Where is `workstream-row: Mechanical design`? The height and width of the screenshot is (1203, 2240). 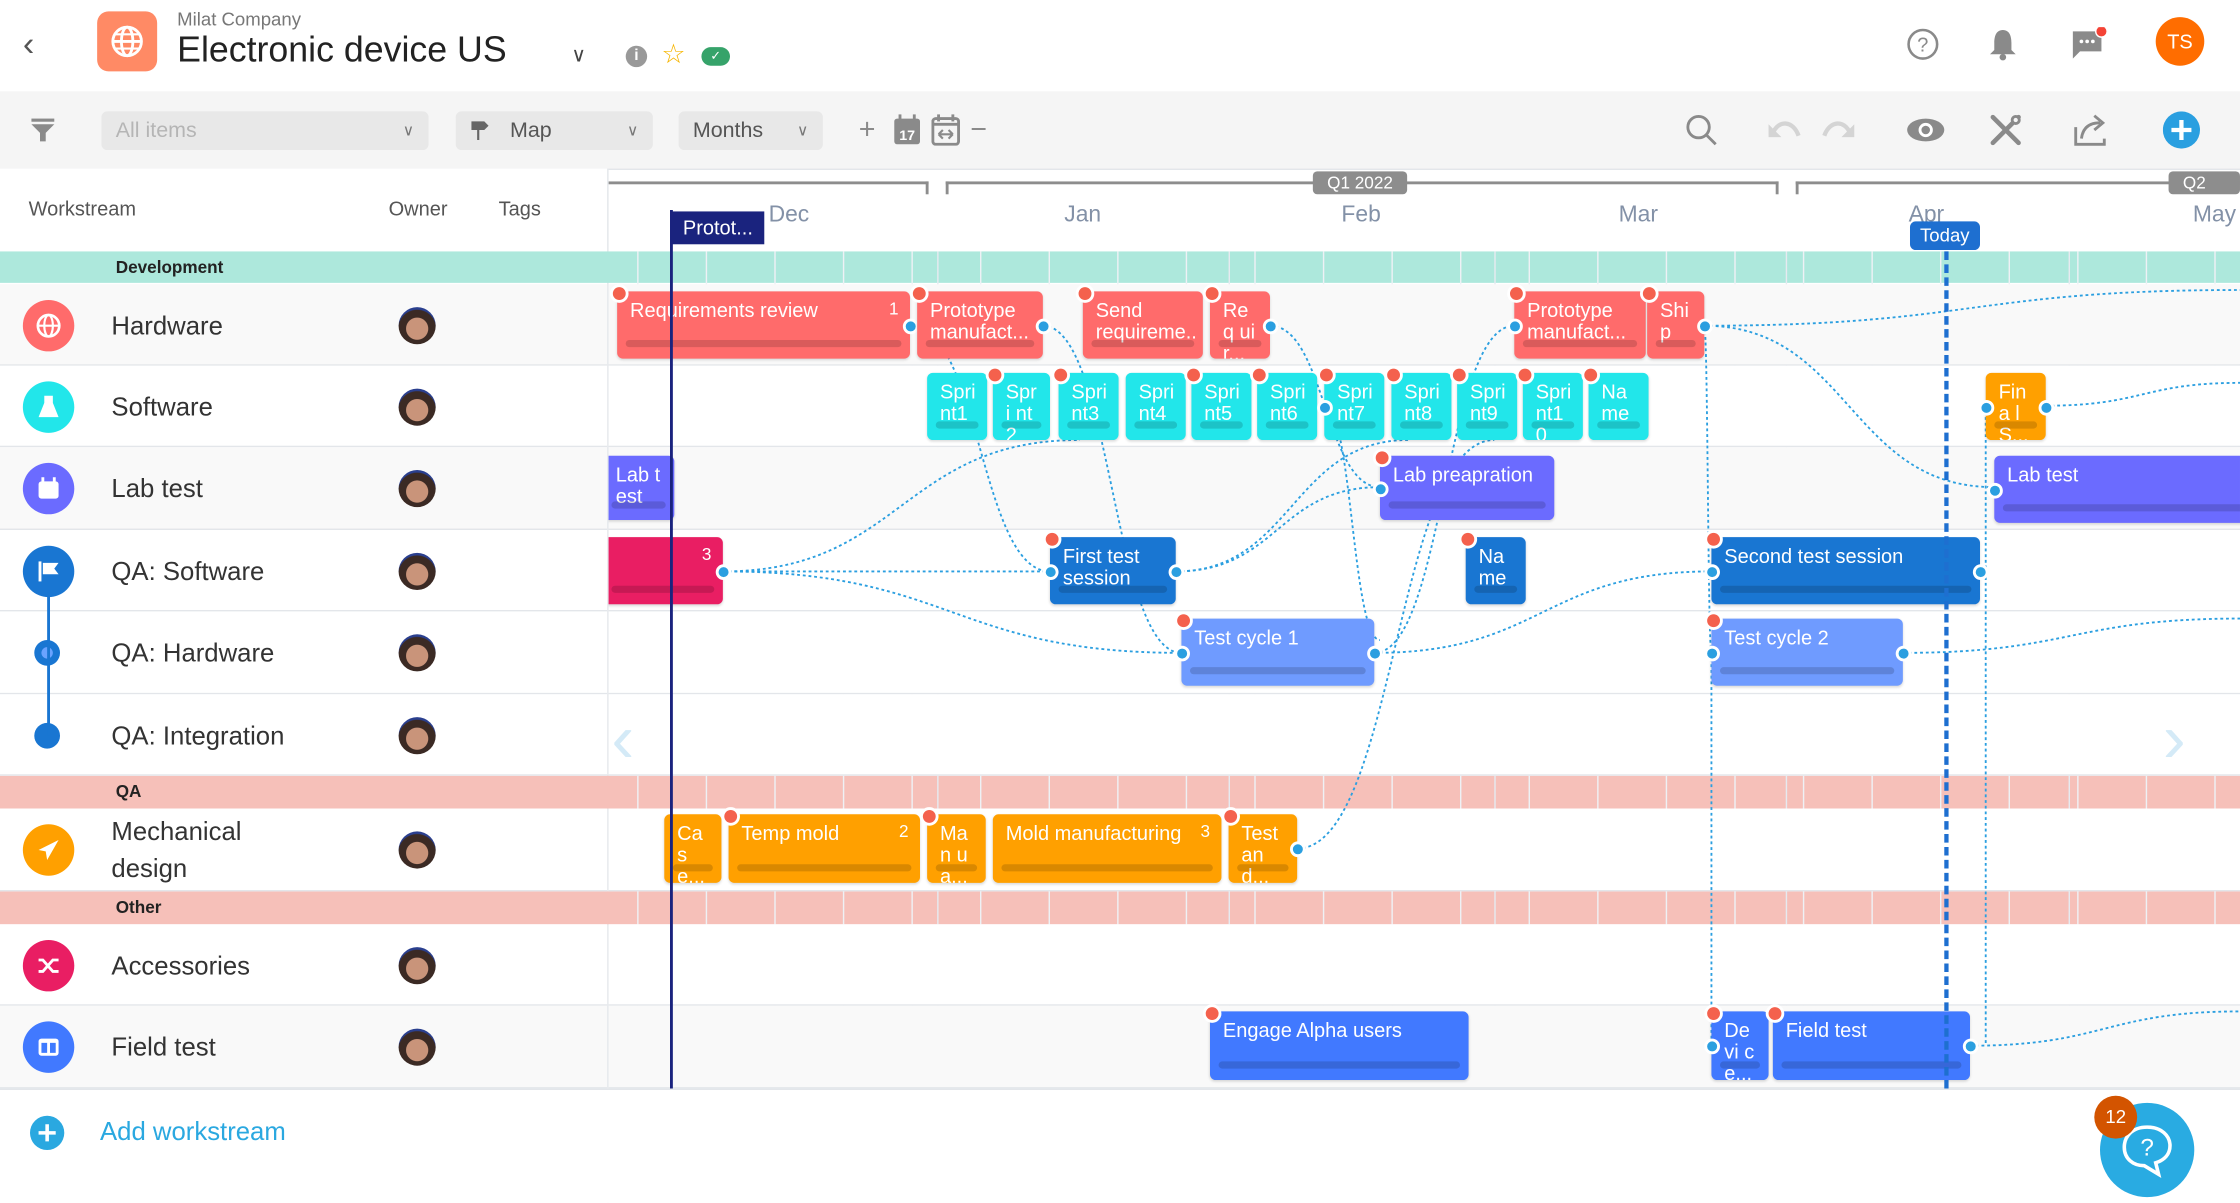 workstream-row: Mechanical design is located at coordinates (304, 850).